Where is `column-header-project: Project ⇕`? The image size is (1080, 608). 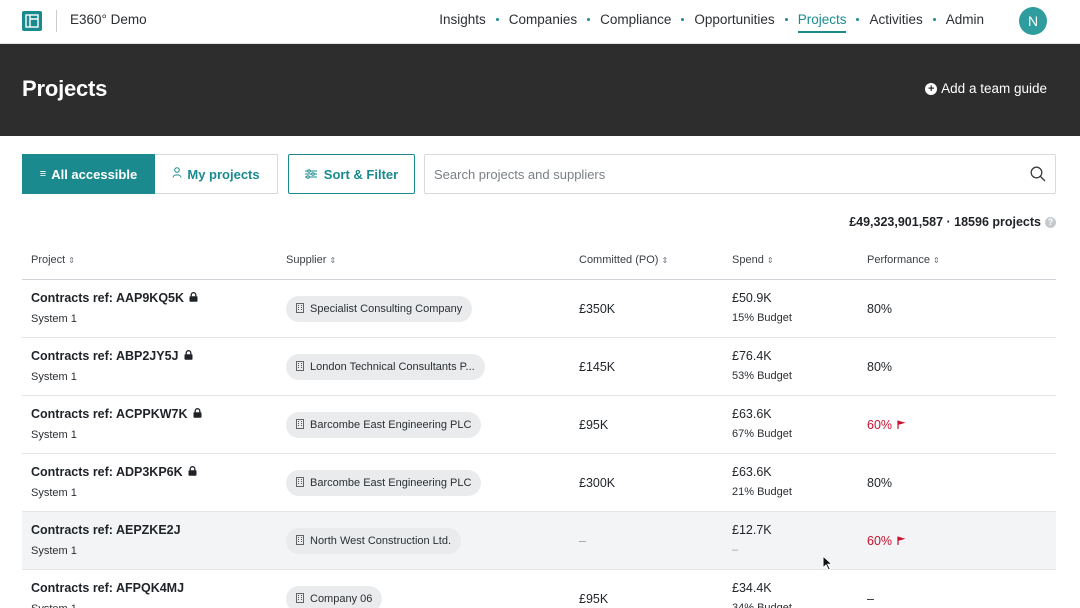 column-header-project: Project ⇕ is located at coordinates (53, 260).